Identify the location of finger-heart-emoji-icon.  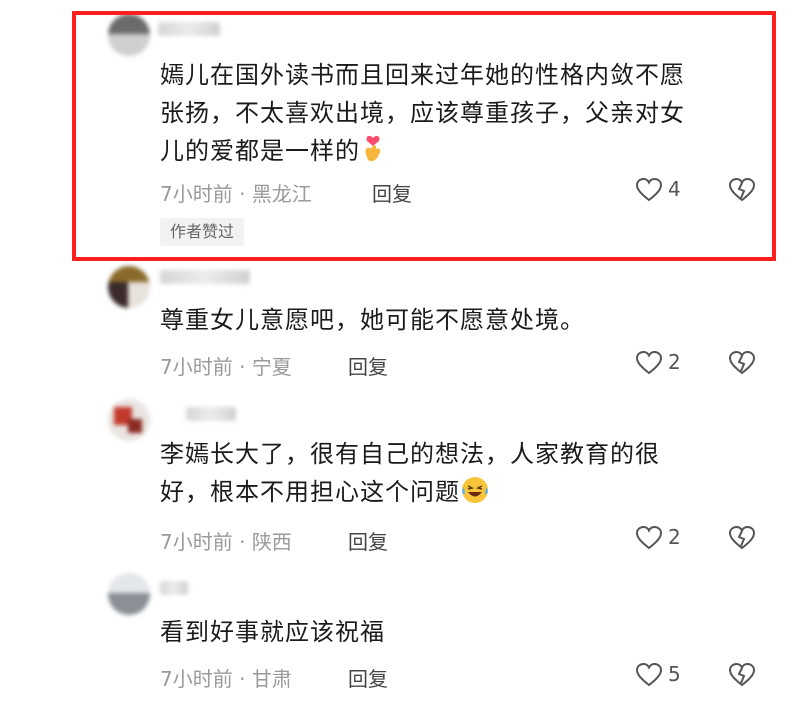
(373, 154).